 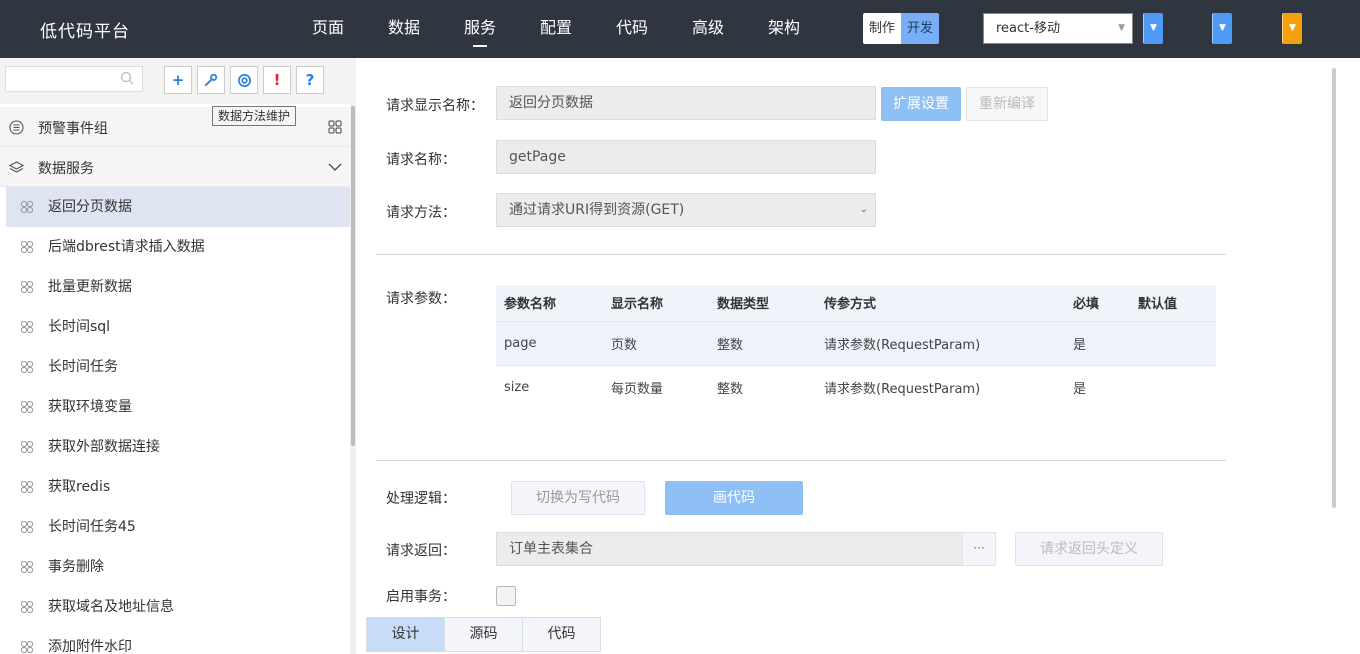 What do you see at coordinates (244, 80) in the screenshot?
I see `target-icon` at bounding box center [244, 80].